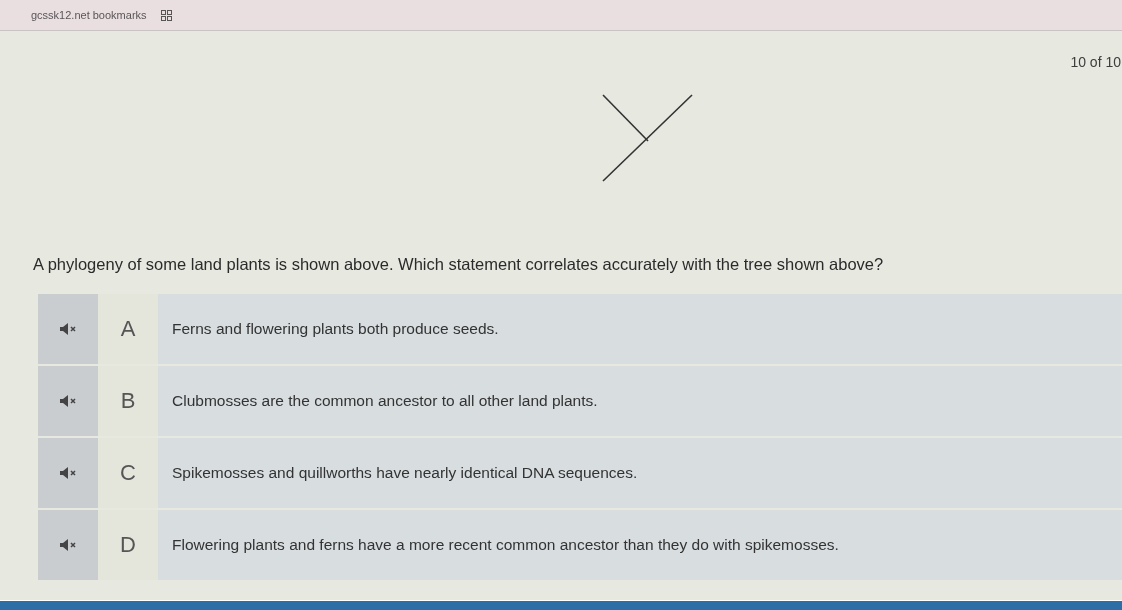 Image resolution: width=1122 pixels, height=610 pixels. I want to click on question-counter: 10 of 10, so click(1095, 62).